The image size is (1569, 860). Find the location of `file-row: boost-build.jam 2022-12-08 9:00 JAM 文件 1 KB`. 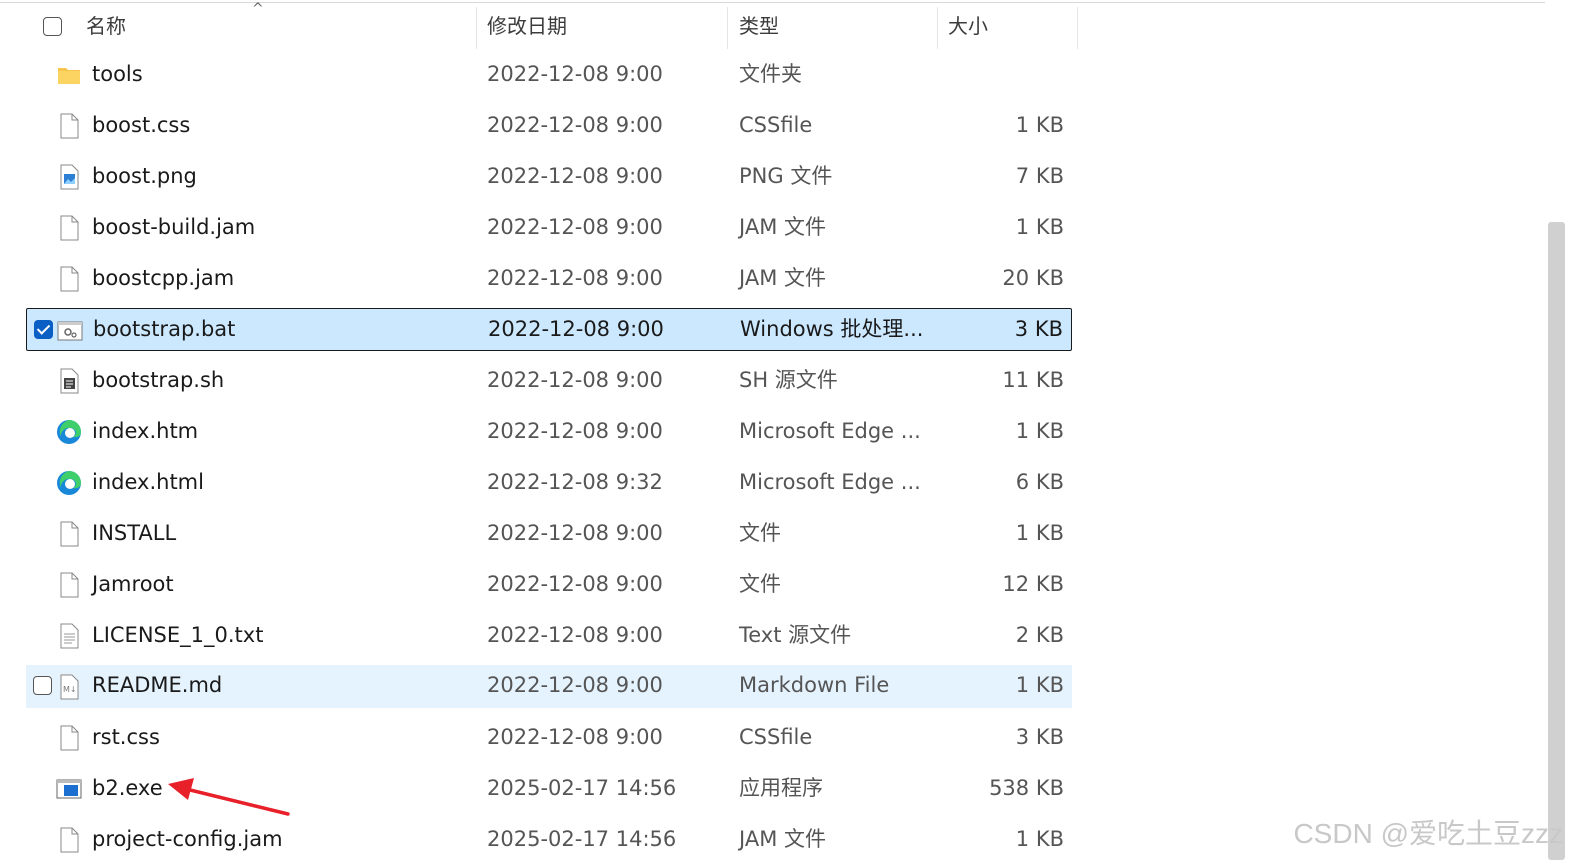

file-row: boost-build.jam 2022-12-08 9:00 JAM 文件 1 KB is located at coordinates (549, 227).